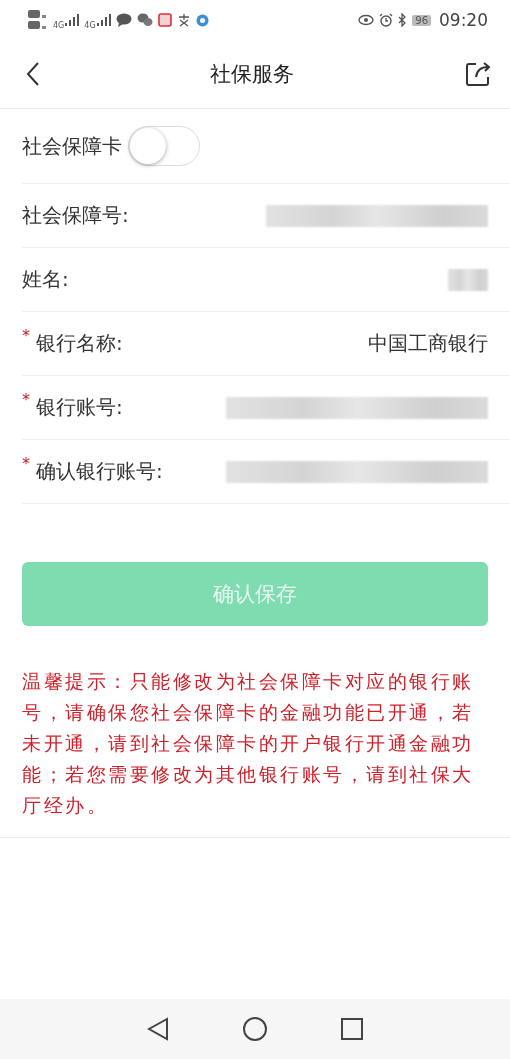 This screenshot has width=510, height=1059. Describe the element at coordinates (386, 20) in the screenshot. I see `alarm-icon` at that location.